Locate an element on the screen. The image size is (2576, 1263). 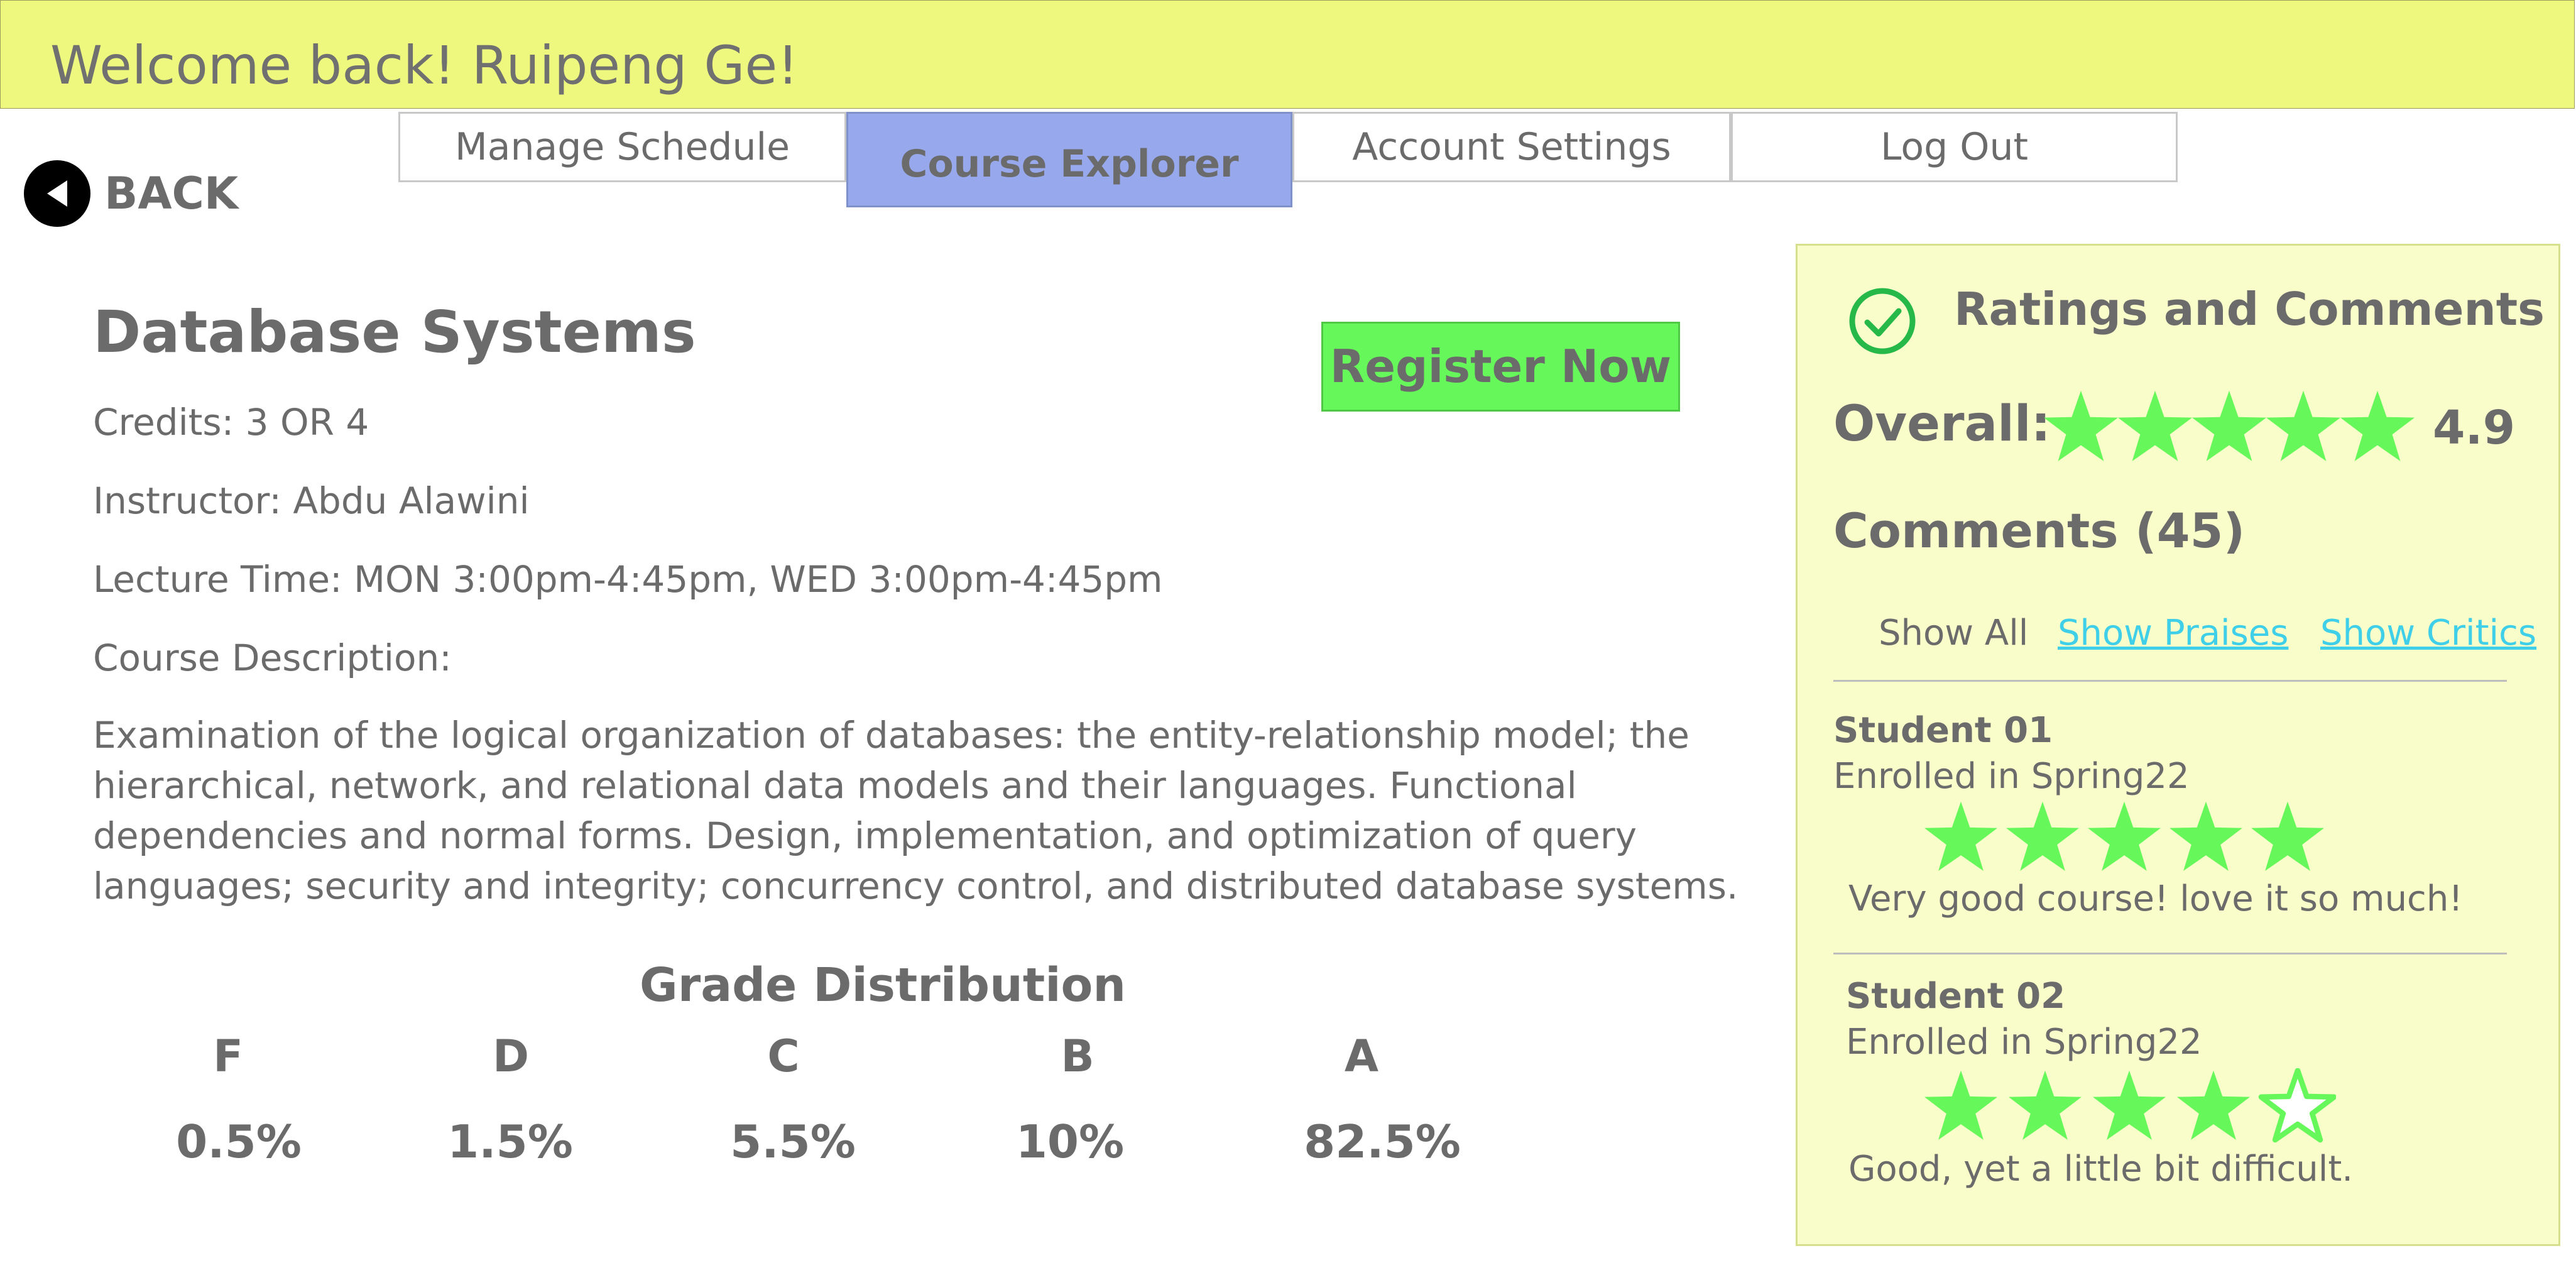
check-circle-icon is located at coordinates (1882, 321).